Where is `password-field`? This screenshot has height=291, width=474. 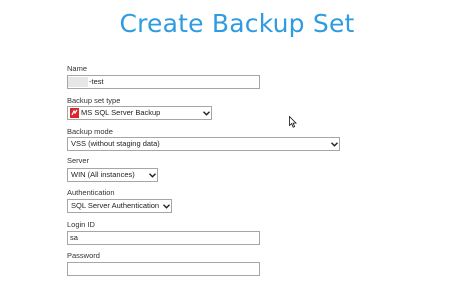 password-field is located at coordinates (163, 269).